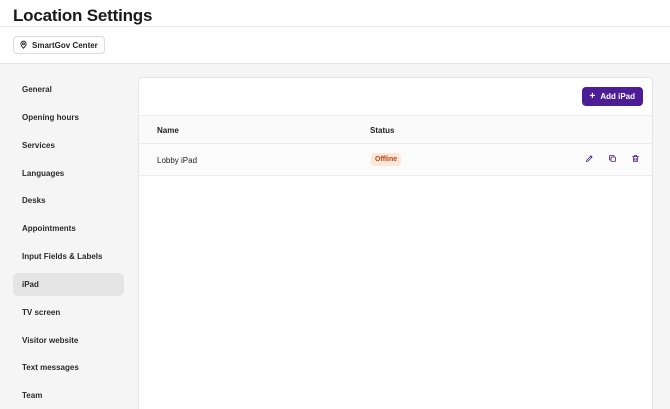 This screenshot has width=670, height=409. I want to click on location-bar: SmartGov Center, so click(335, 45).